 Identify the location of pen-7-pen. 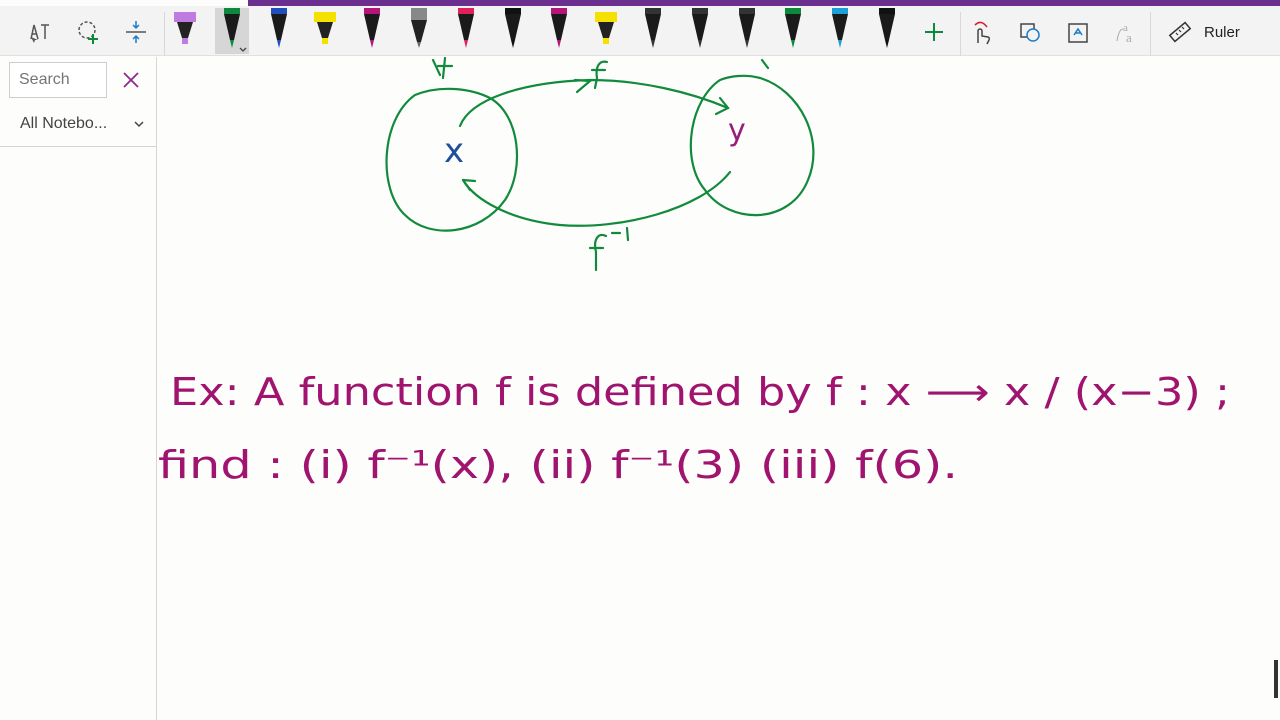
(466, 31).